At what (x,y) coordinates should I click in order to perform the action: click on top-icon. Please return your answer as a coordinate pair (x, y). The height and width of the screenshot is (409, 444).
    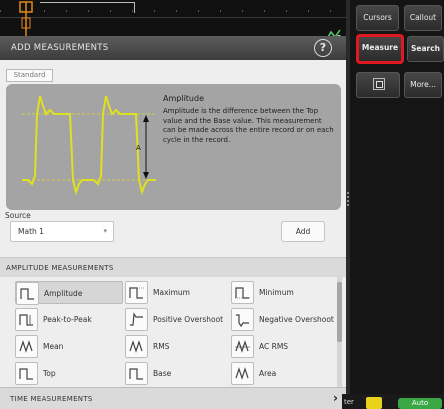
    Looking at the image, I should click on (26, 373).